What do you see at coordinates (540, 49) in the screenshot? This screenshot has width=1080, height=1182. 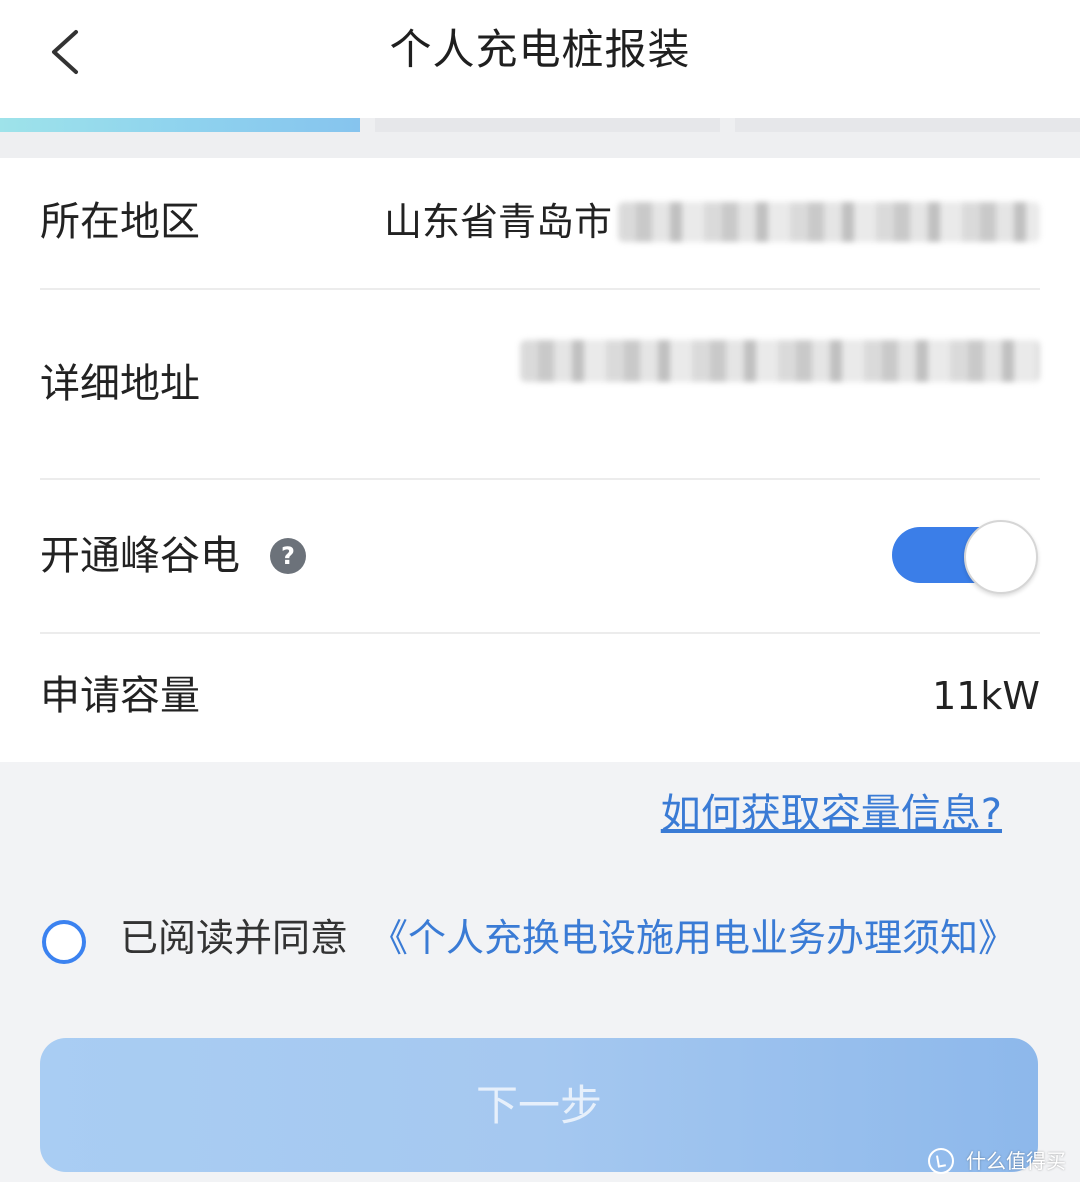 I see `page-title: 个人充电桩报装` at bounding box center [540, 49].